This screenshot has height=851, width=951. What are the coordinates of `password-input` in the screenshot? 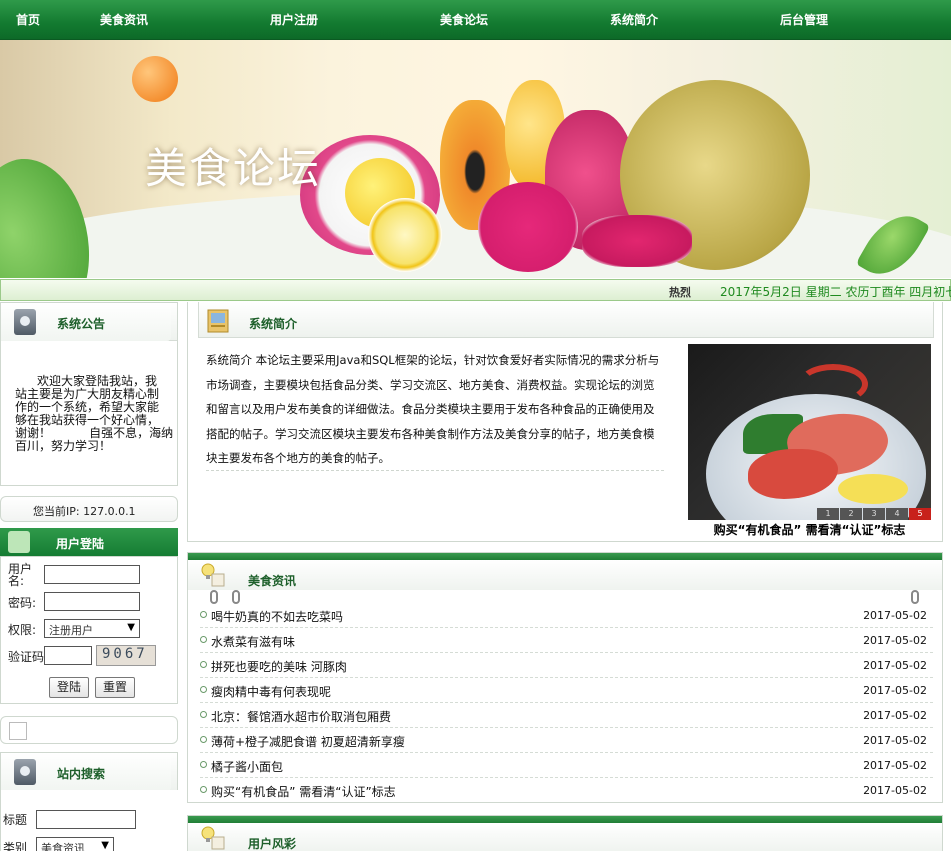 It's located at (92, 601).